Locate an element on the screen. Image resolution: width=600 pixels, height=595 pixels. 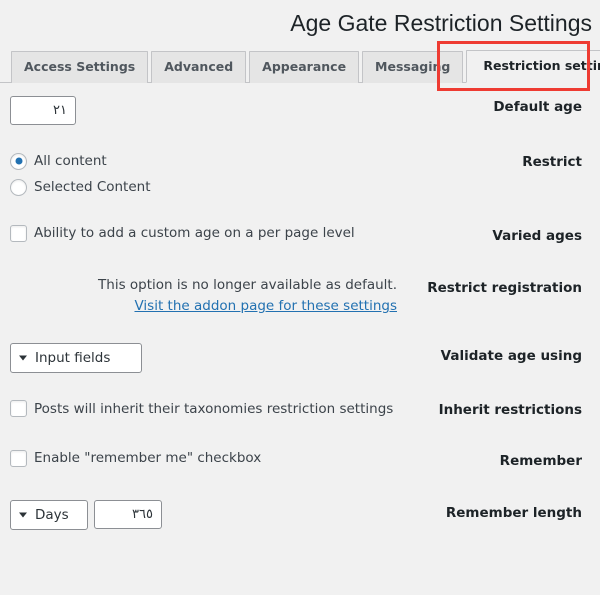
radio-option-all-content: All content is located at coordinates (203, 161).